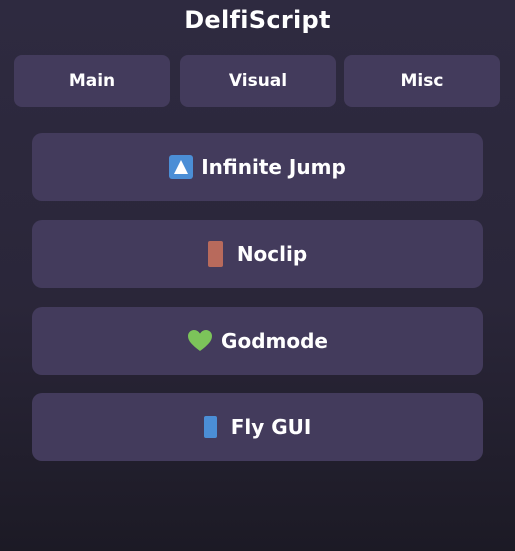  I want to click on noclip-button: Noclip, so click(257, 254).